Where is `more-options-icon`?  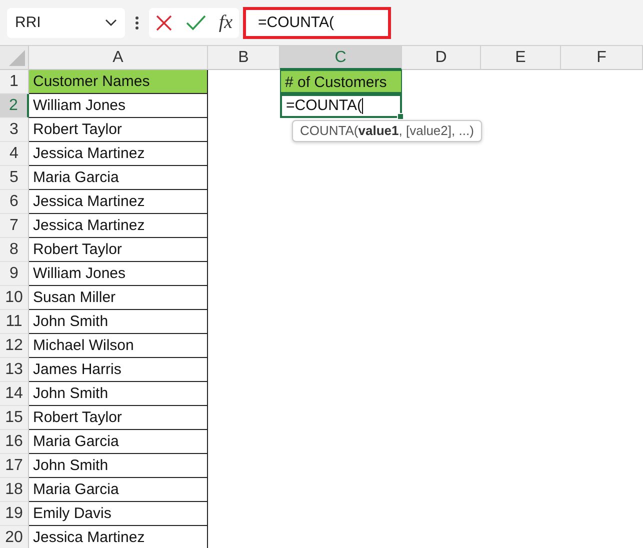 more-options-icon is located at coordinates (137, 23).